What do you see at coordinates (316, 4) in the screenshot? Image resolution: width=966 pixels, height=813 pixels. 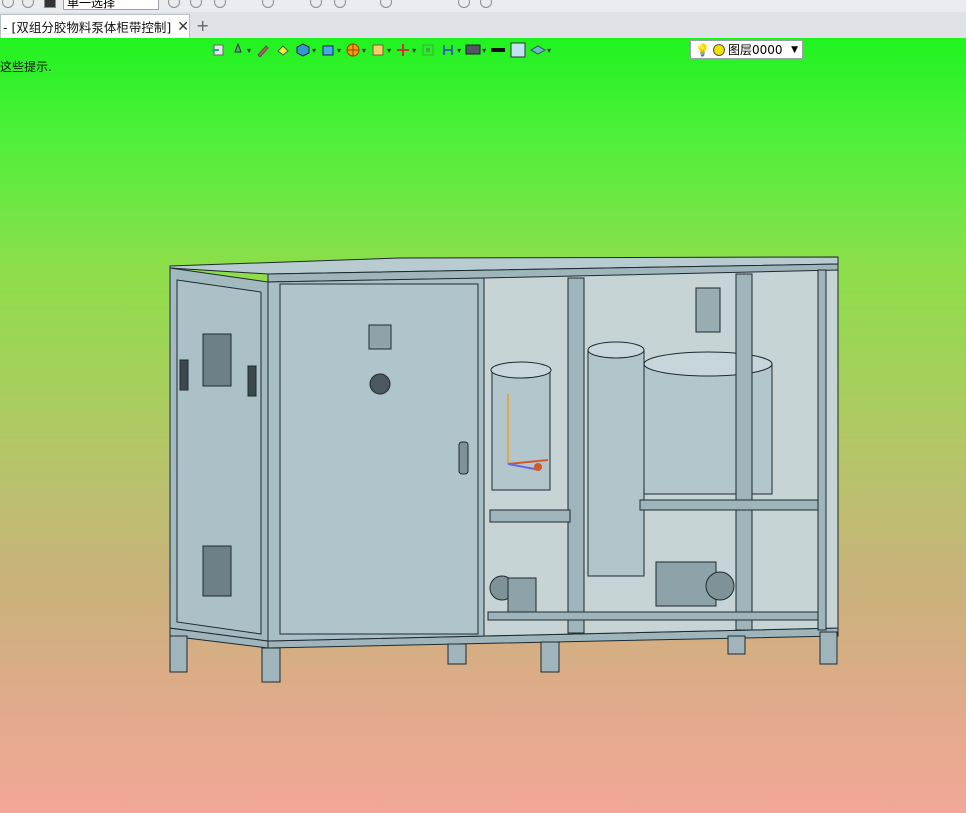 I see `snap-icon` at bounding box center [316, 4].